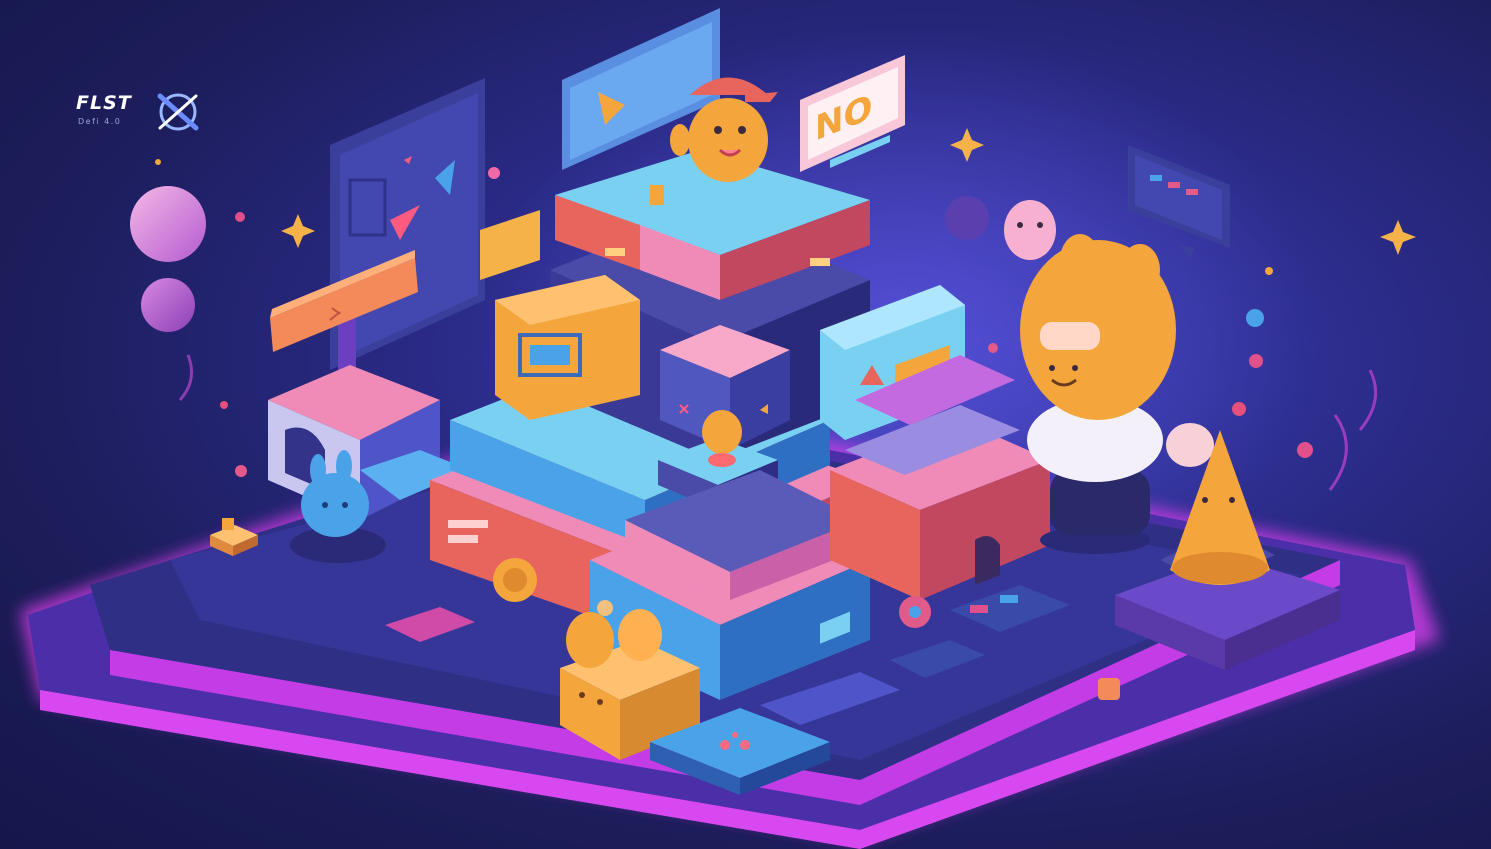 This screenshot has width=1491, height=849. What do you see at coordinates (967, 218) in the screenshot?
I see `purple-orb` at bounding box center [967, 218].